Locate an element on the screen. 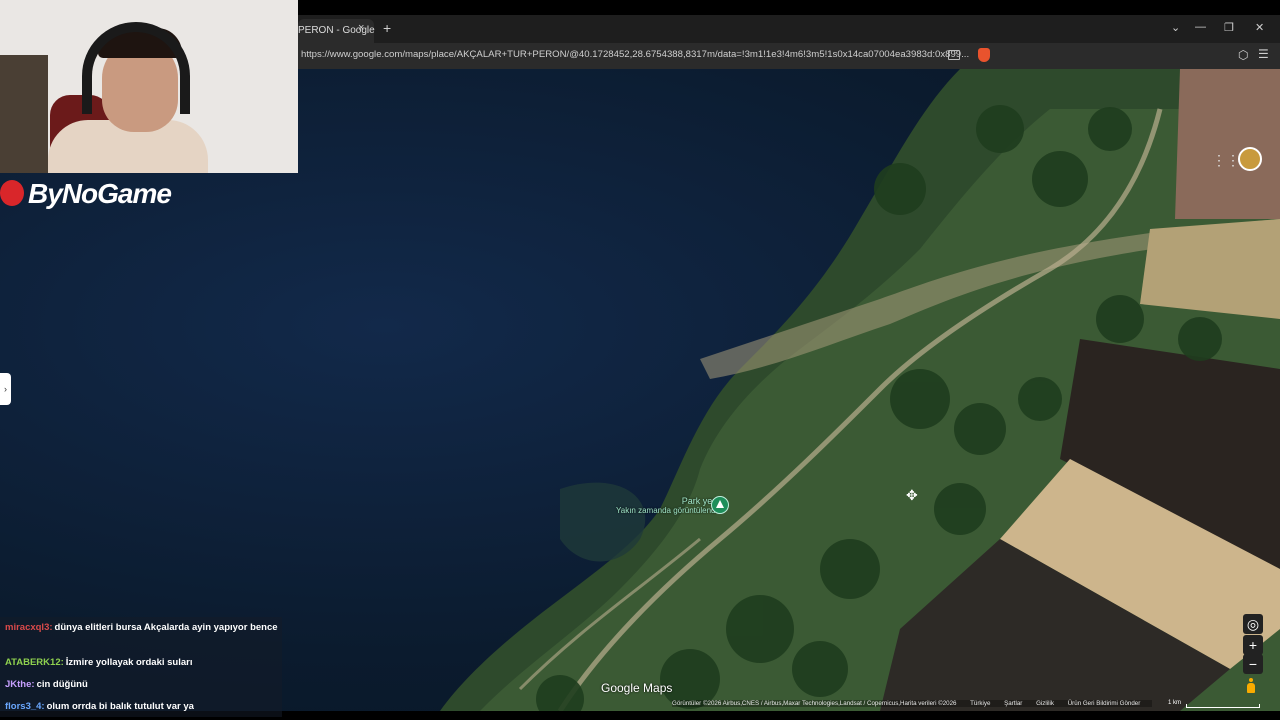  pegman-icon is located at coordinates (1251, 686).